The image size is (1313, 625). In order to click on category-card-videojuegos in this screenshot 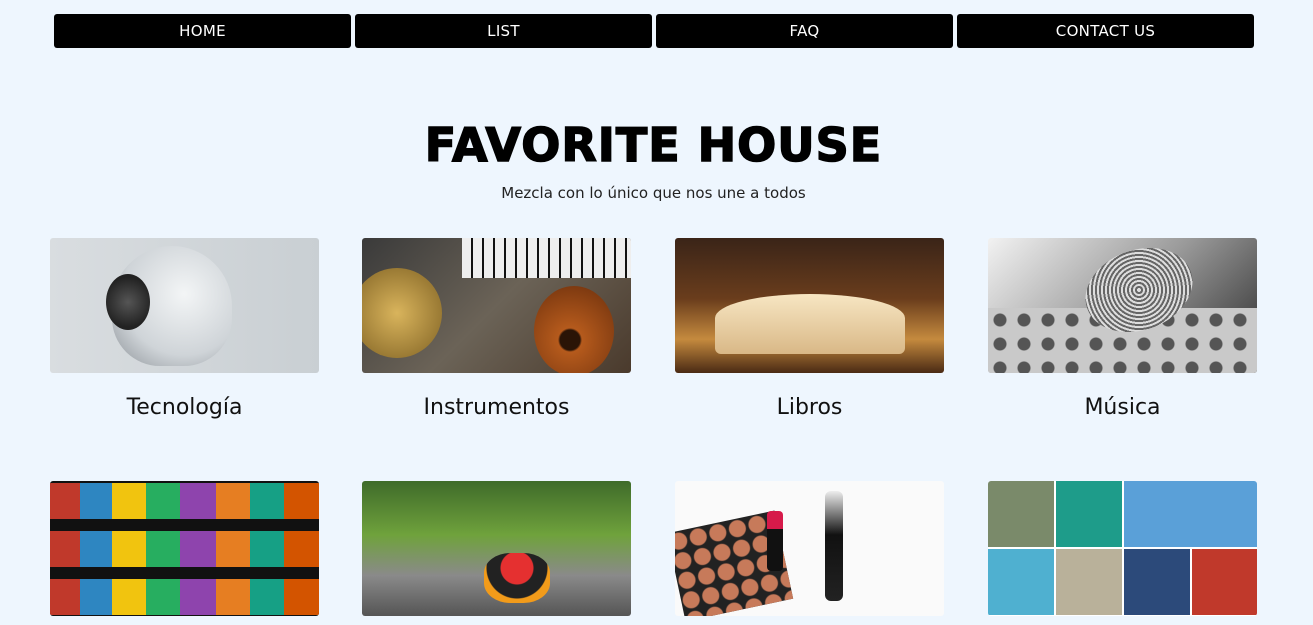, I will do `click(496, 548)`.